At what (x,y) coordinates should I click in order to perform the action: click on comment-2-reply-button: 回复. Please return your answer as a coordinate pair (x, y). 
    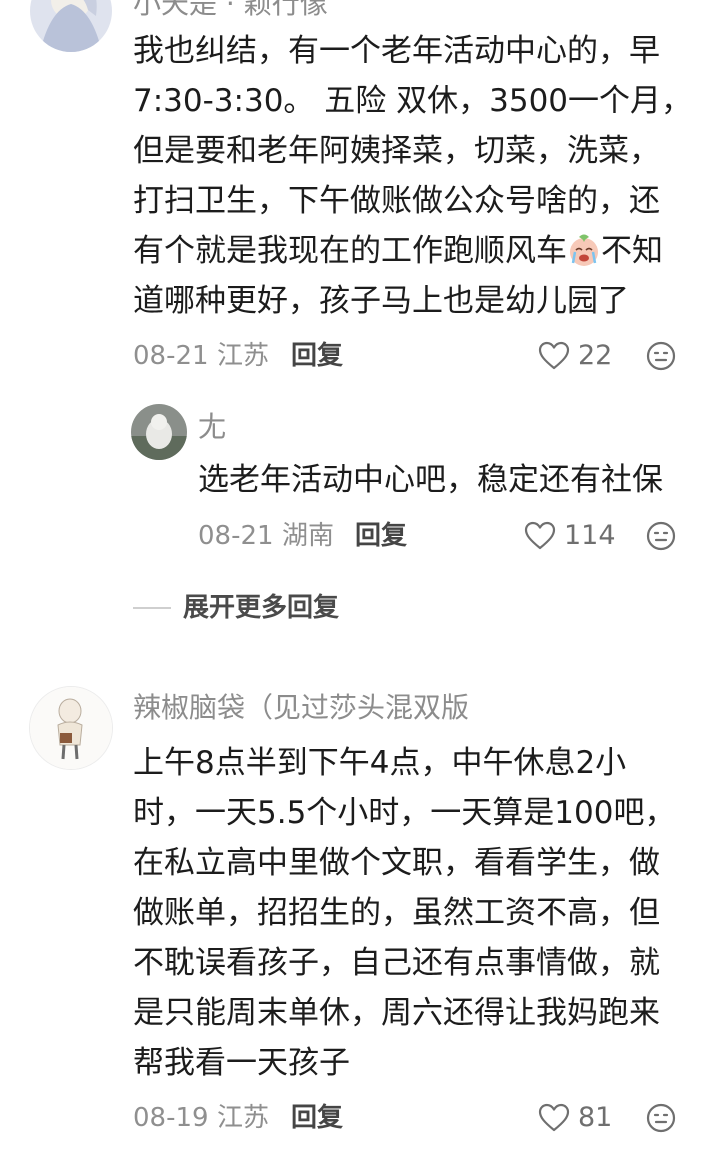
    Looking at the image, I should click on (317, 1118).